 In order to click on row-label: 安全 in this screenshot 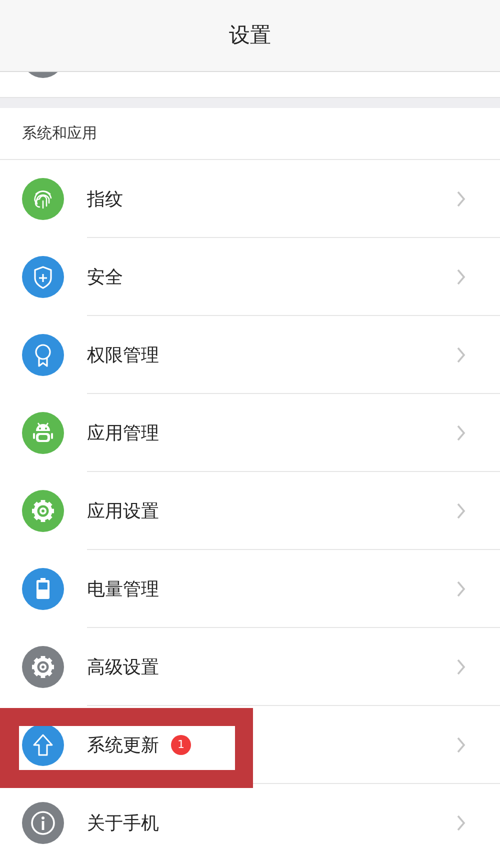, I will do `click(105, 278)`.